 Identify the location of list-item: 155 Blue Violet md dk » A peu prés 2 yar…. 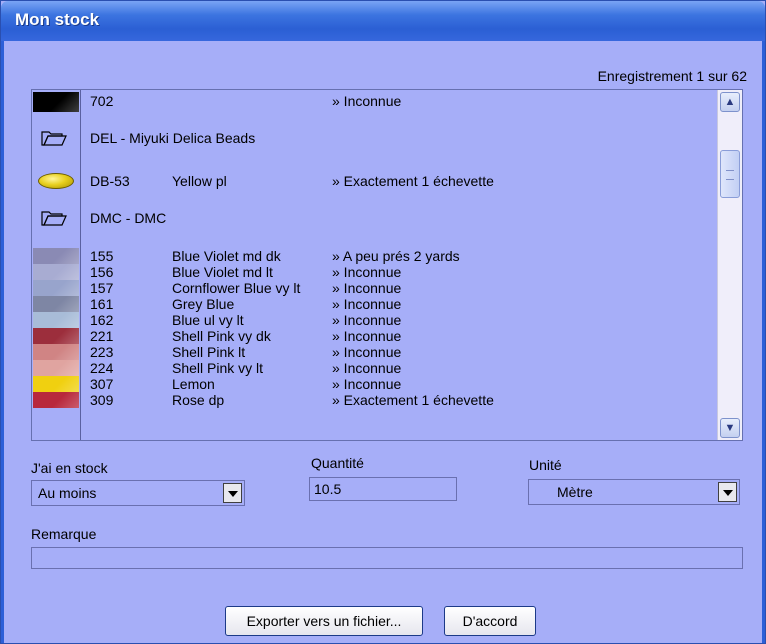
(375, 256).